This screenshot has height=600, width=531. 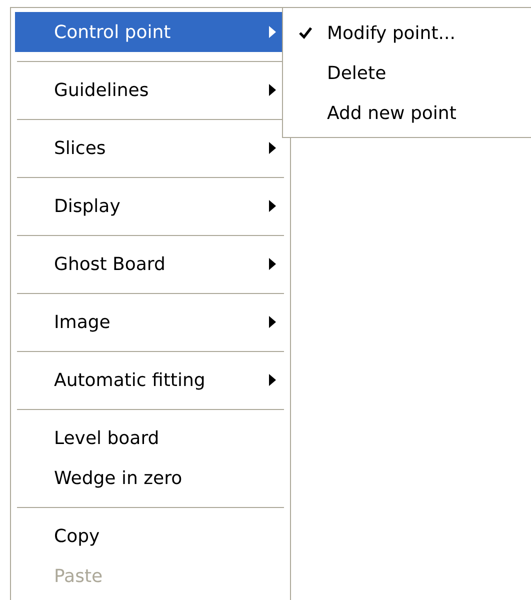 I want to click on menu-item: Guidelines, so click(x=150, y=90).